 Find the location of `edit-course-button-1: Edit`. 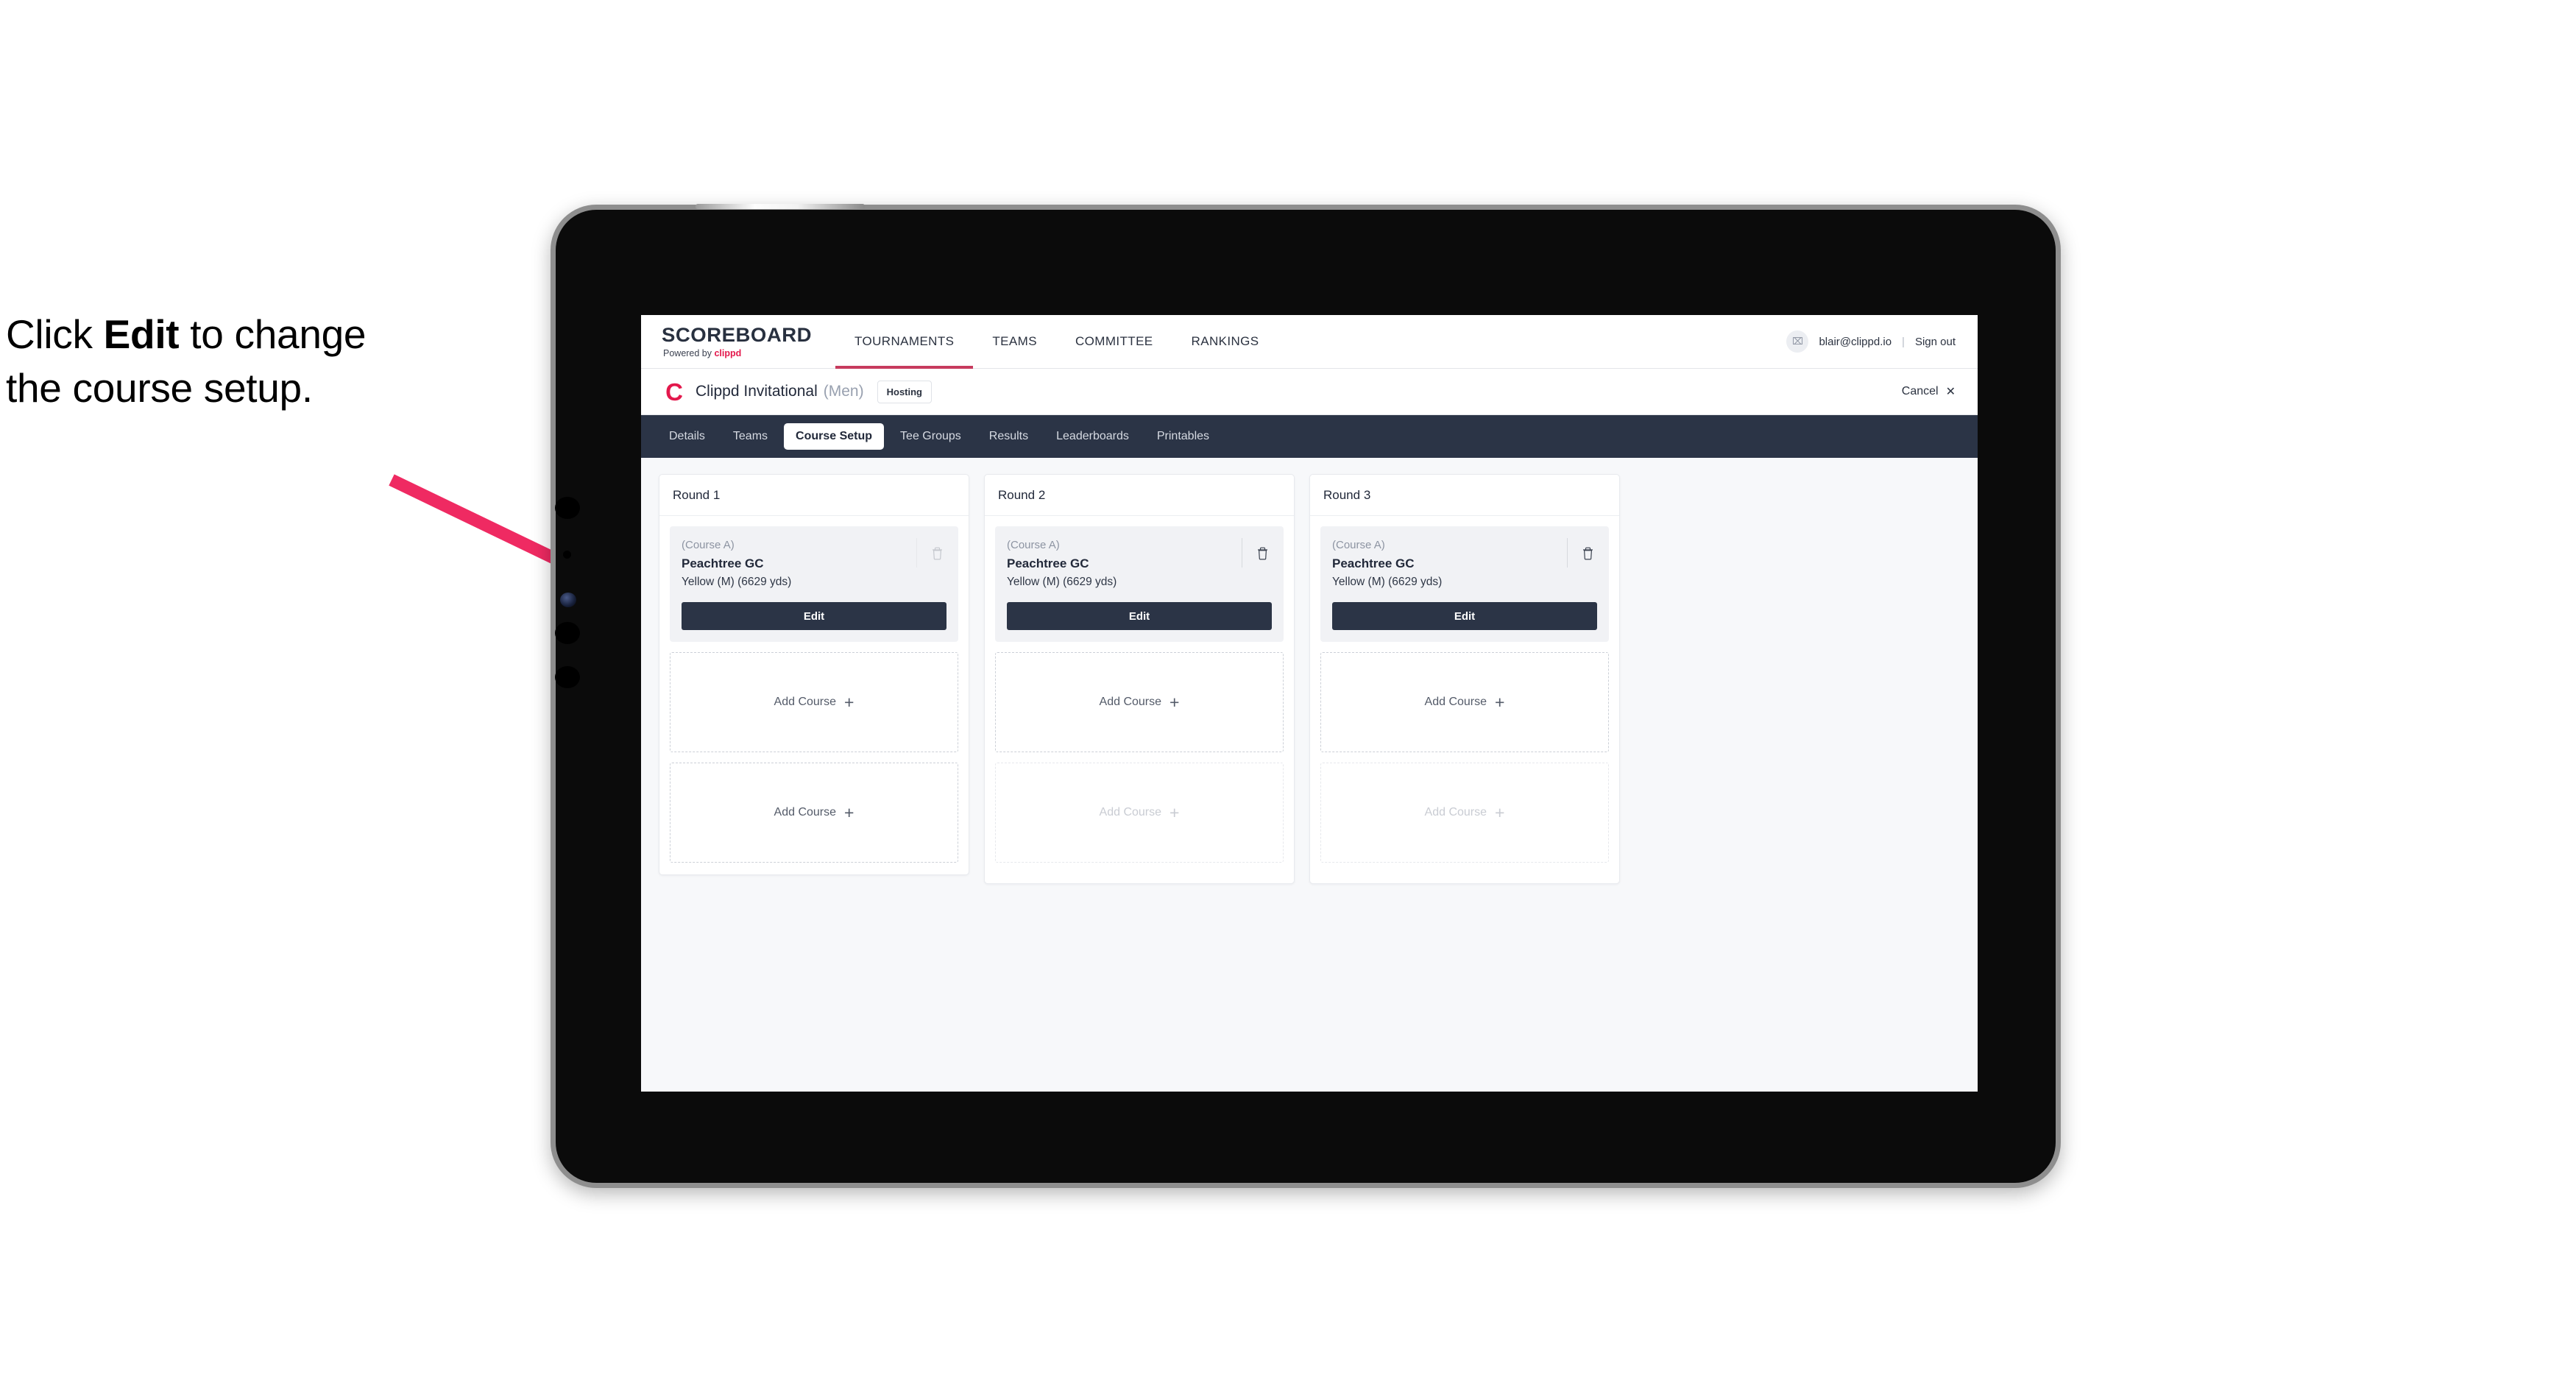

edit-course-button-1: Edit is located at coordinates (814, 616).